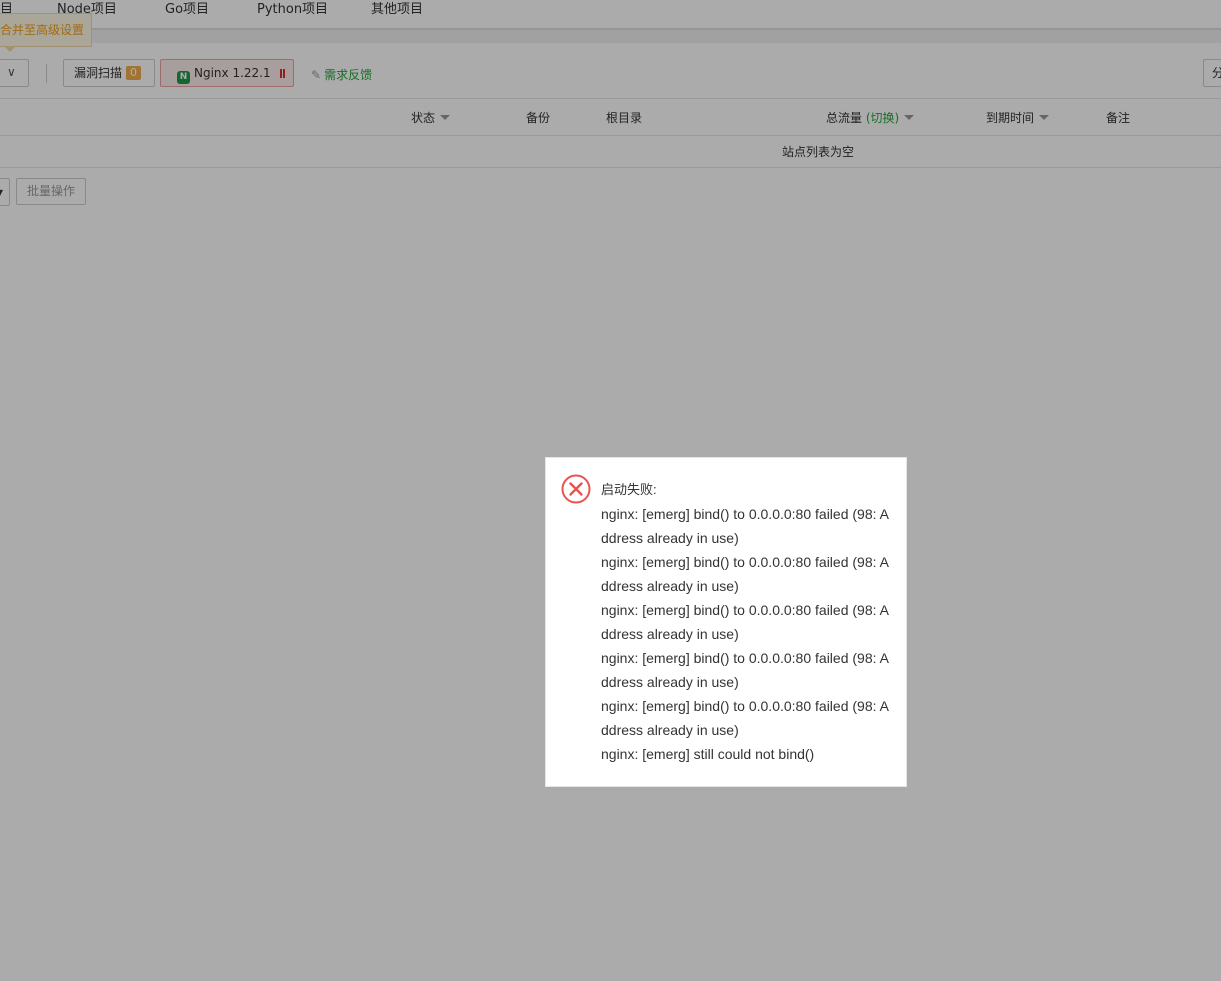  What do you see at coordinates (576, 489) in the screenshot?
I see `error-icon` at bounding box center [576, 489].